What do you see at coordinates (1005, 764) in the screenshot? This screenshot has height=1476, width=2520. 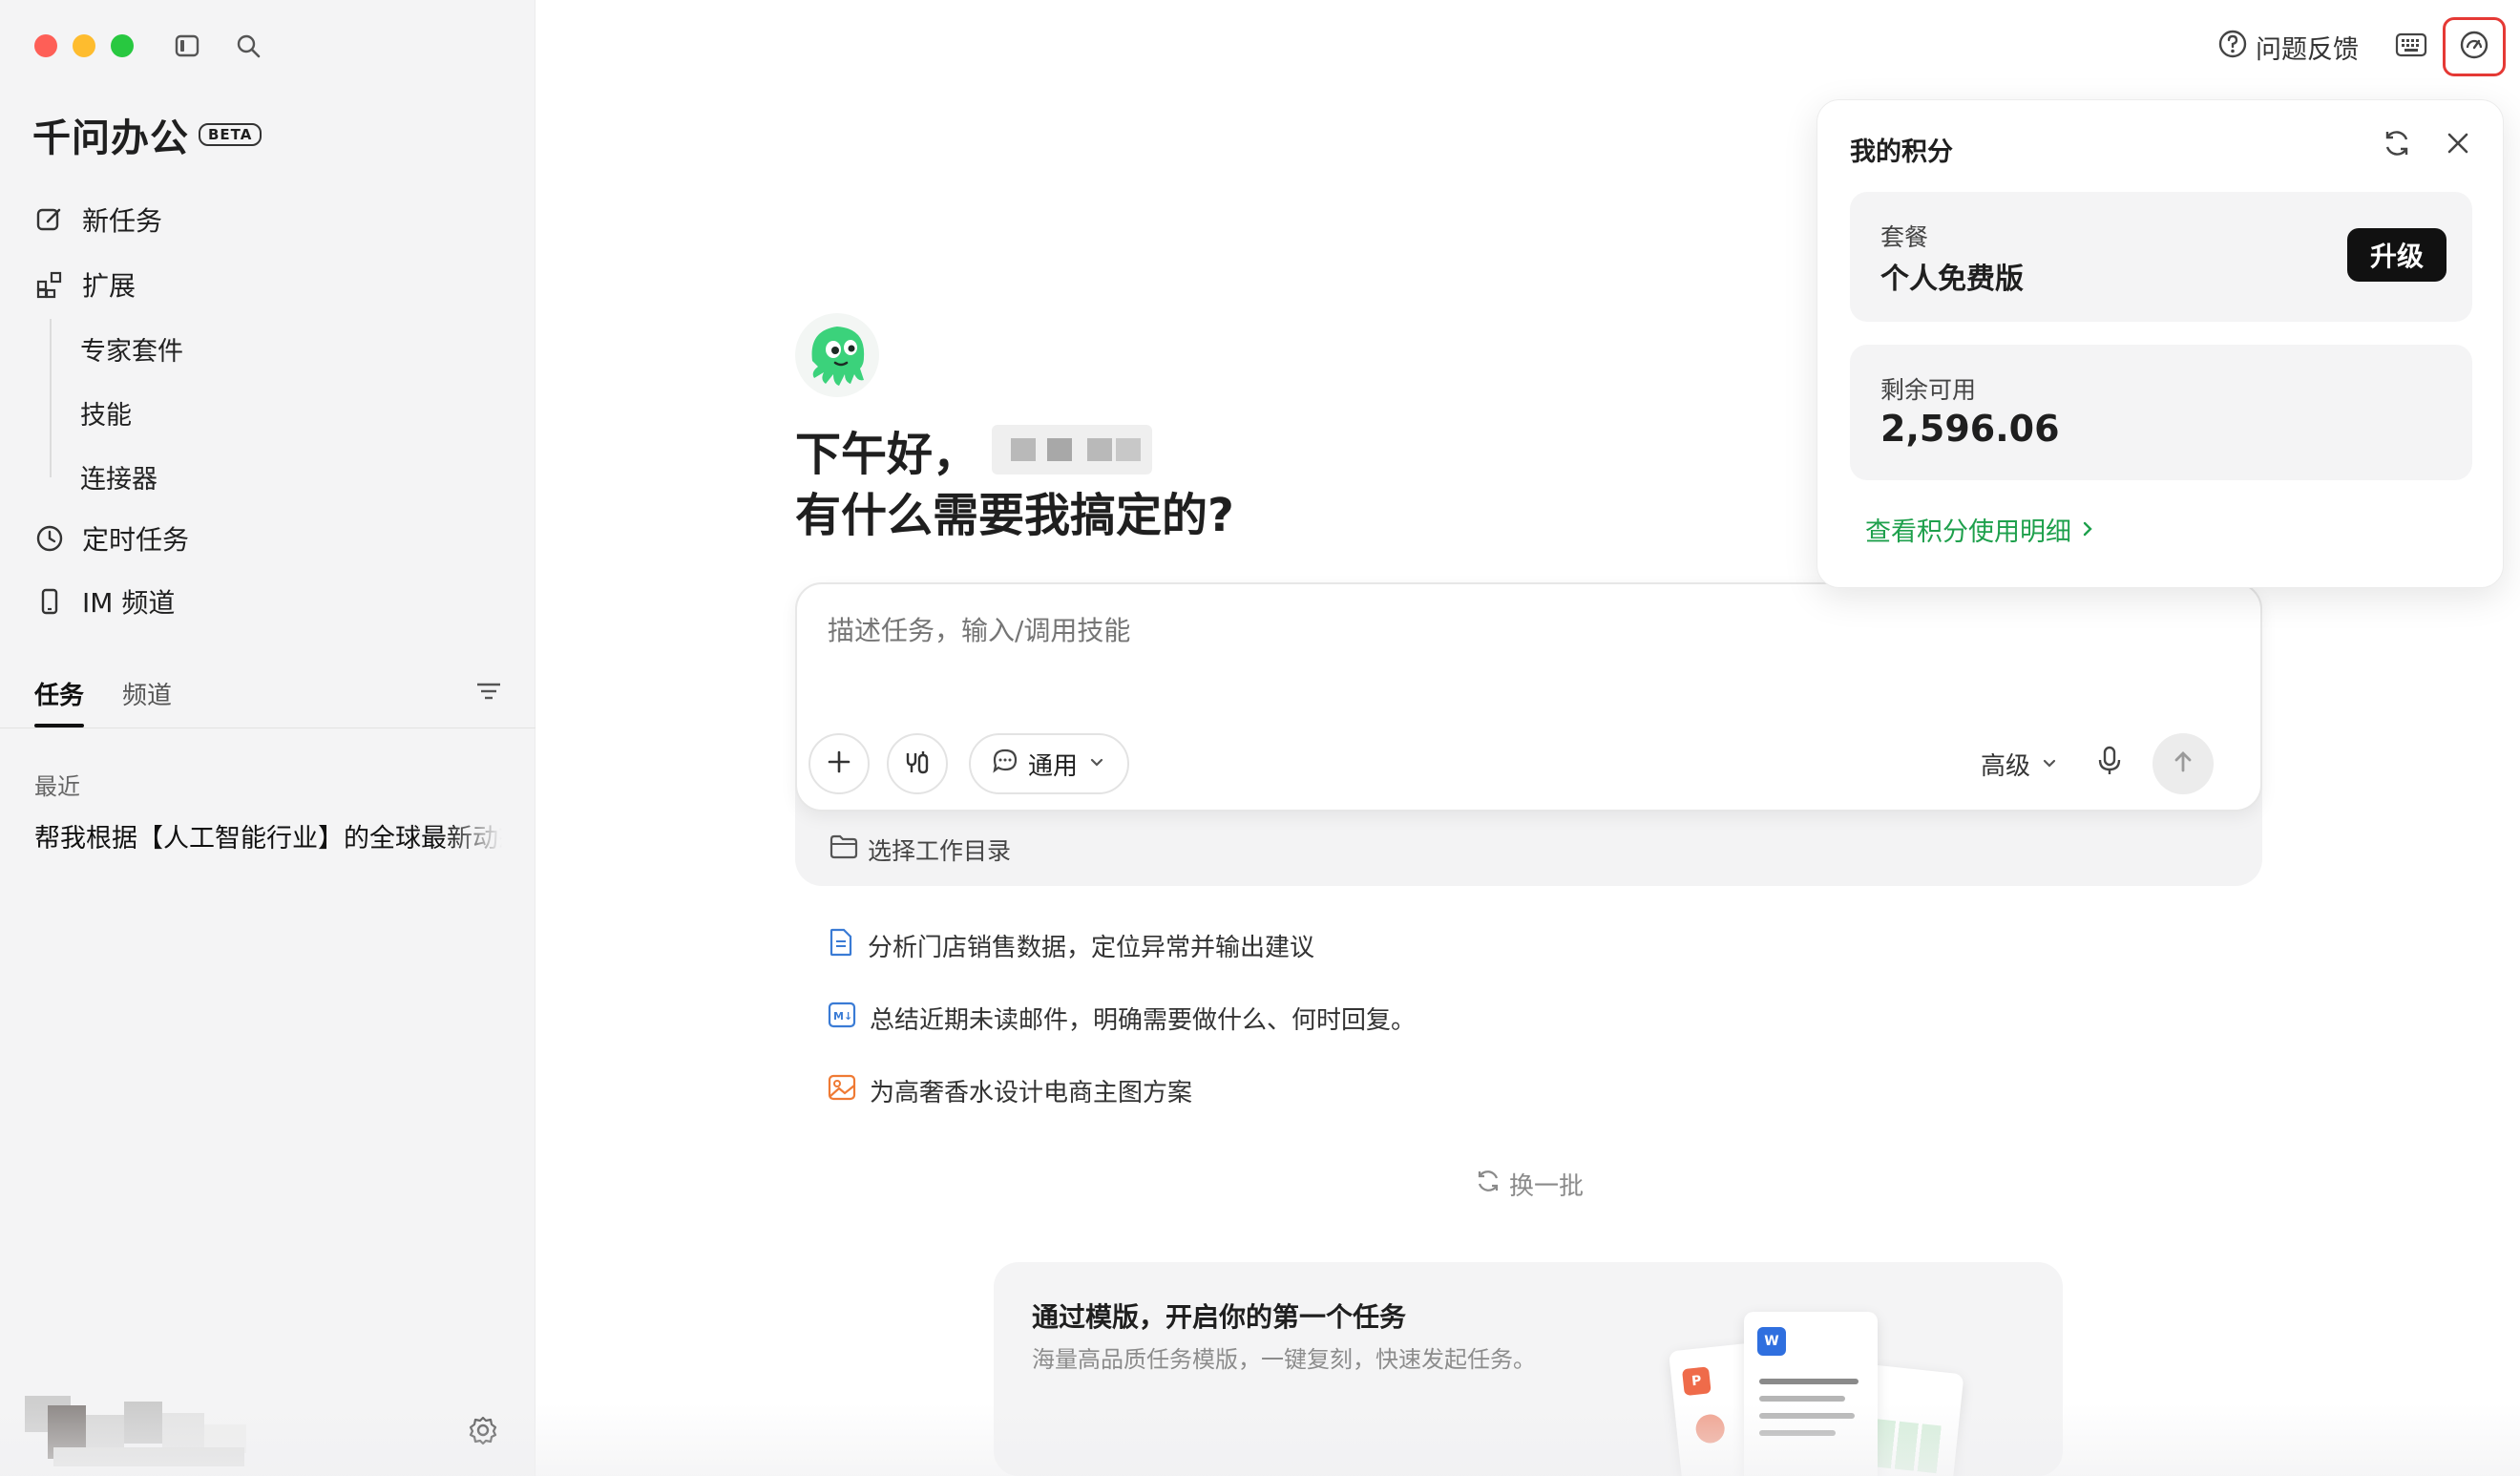 I see `chat-bubble-icon` at bounding box center [1005, 764].